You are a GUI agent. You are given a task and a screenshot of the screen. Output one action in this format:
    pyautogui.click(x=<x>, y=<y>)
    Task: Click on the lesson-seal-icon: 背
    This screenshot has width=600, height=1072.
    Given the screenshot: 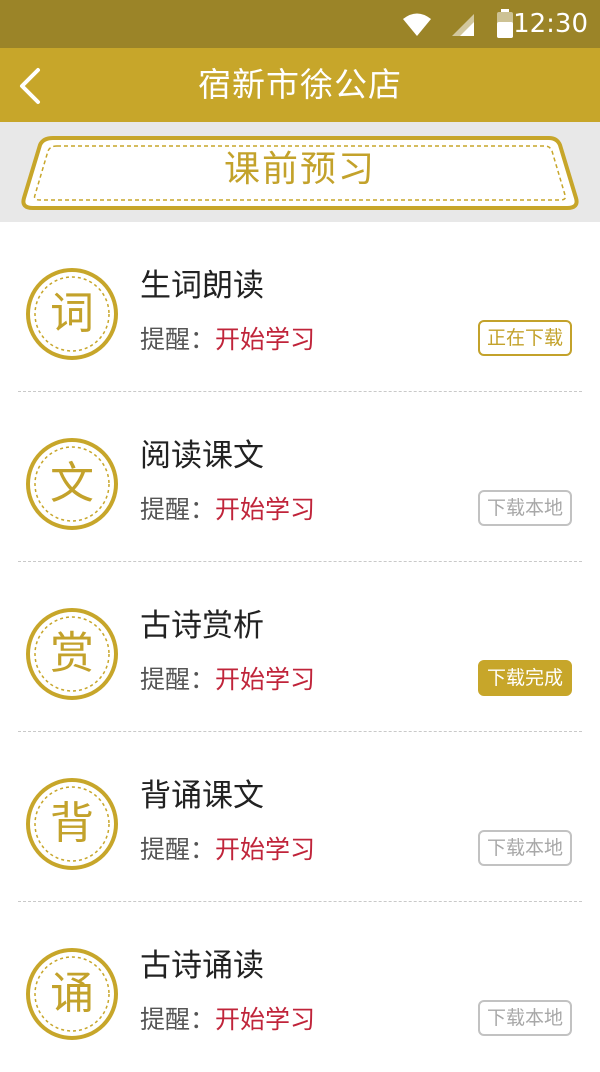 What is the action you would take?
    pyautogui.click(x=72, y=824)
    